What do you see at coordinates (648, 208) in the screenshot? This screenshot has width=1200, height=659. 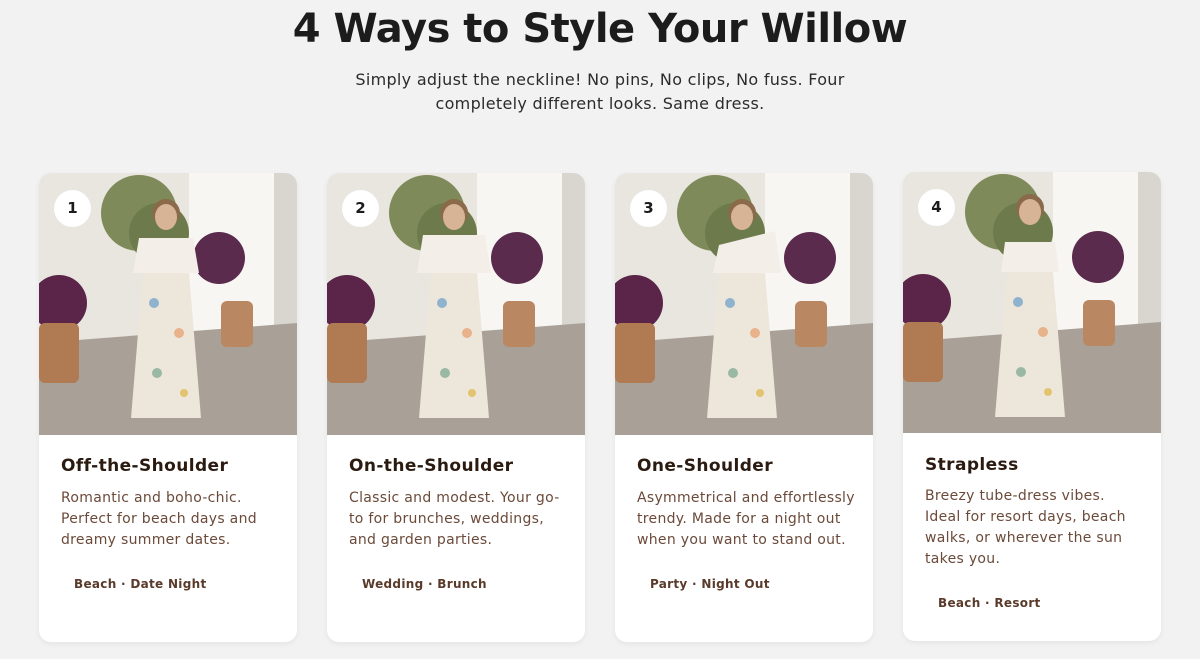 I see `style-number-badge: 3` at bounding box center [648, 208].